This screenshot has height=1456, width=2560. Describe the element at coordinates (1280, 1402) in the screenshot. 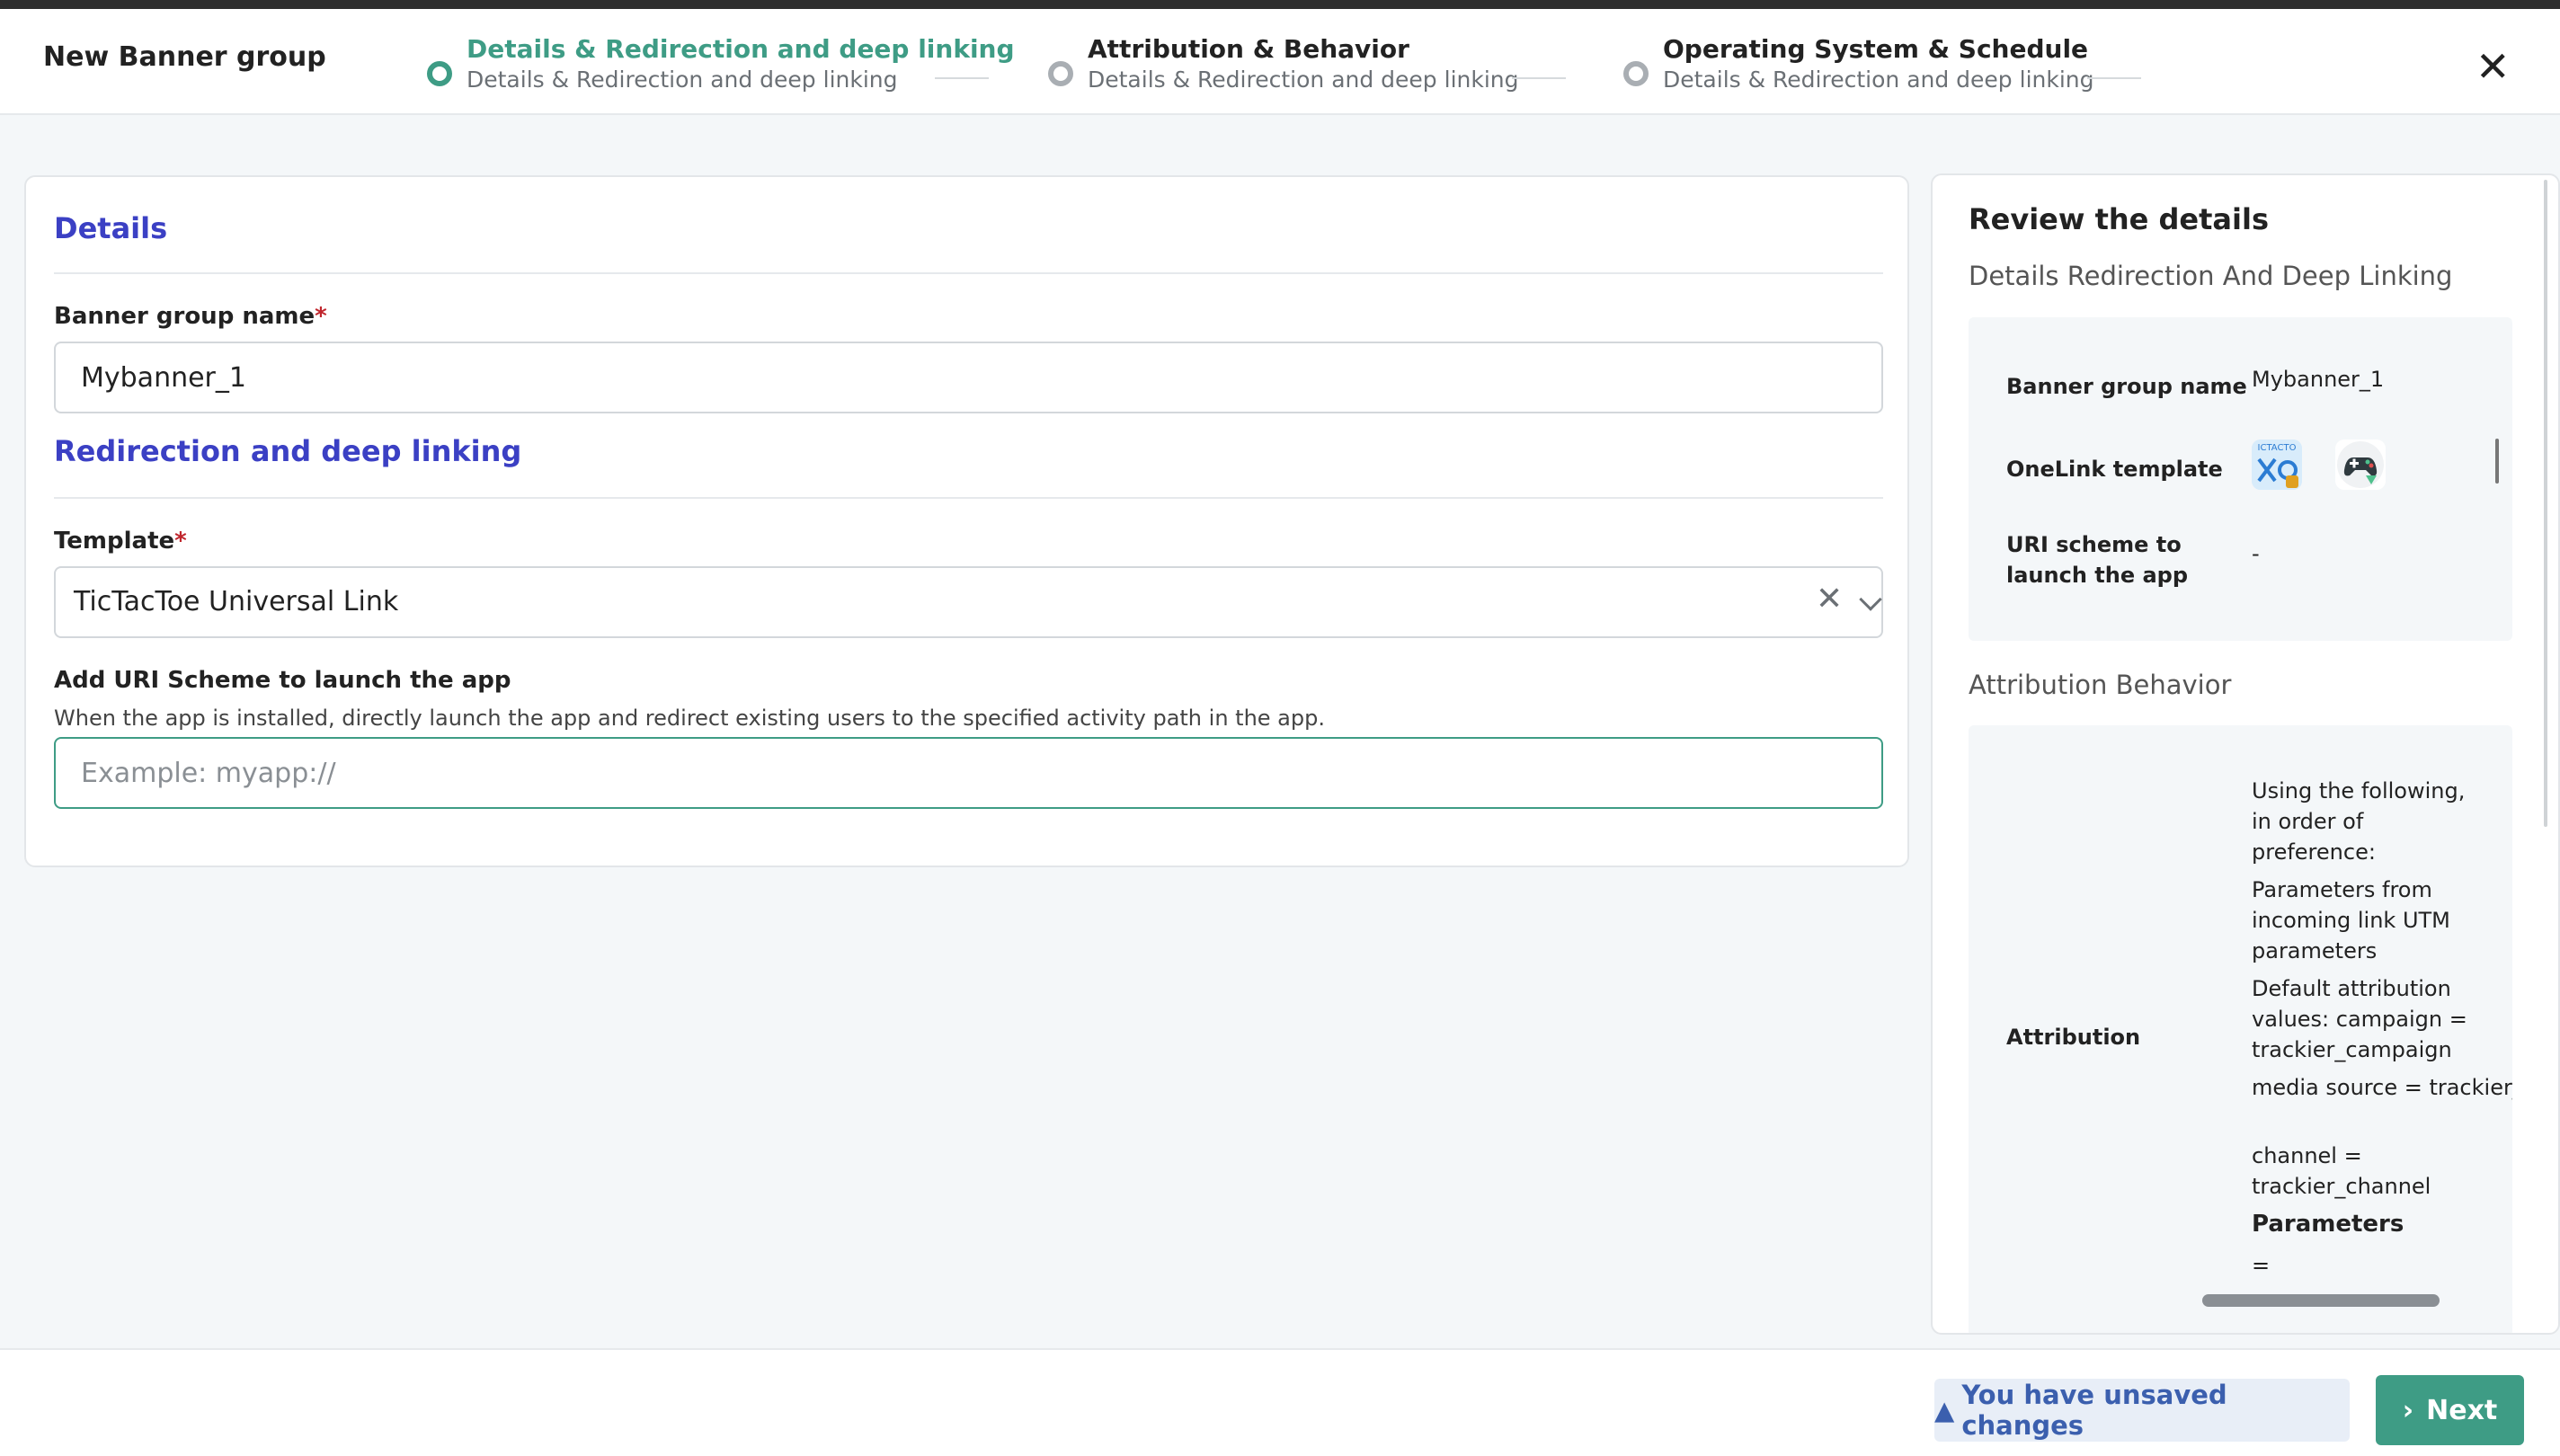

I see `footer: ▲ You have unsaved changes › Next` at that location.